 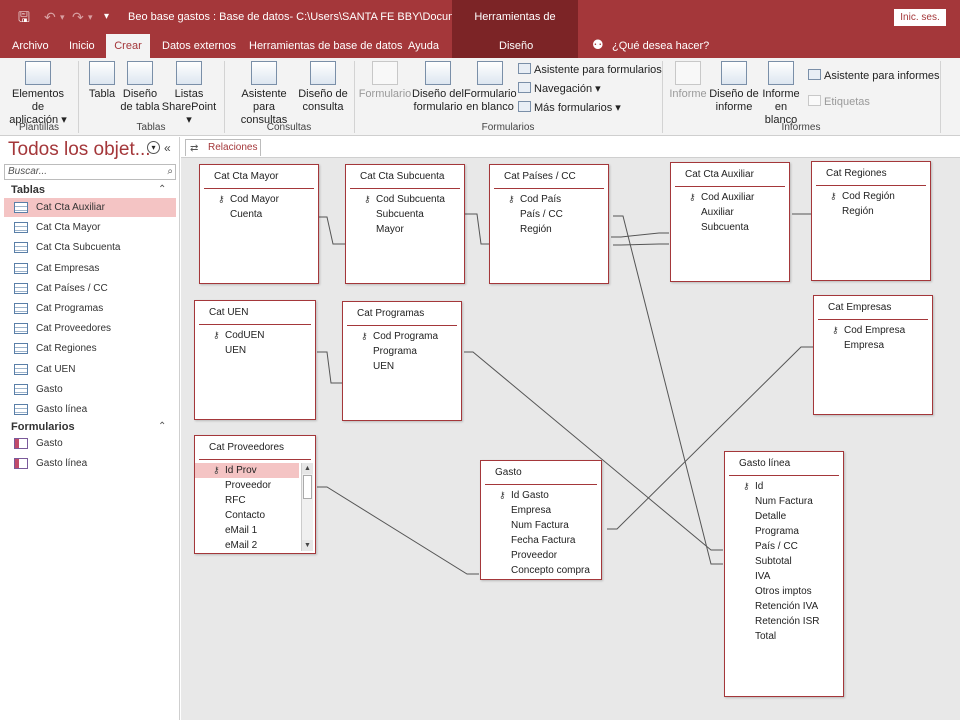 I want to click on table-title: Cat Cta Auxiliar, so click(x=730, y=175).